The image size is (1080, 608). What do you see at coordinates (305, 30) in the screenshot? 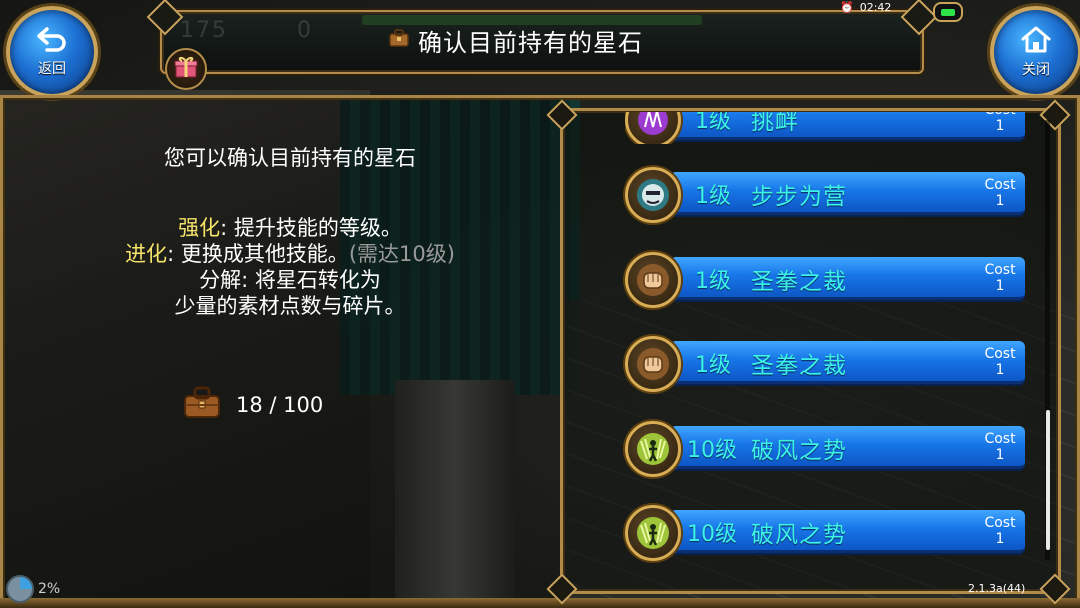
I see `ghost-stat-2: 0` at bounding box center [305, 30].